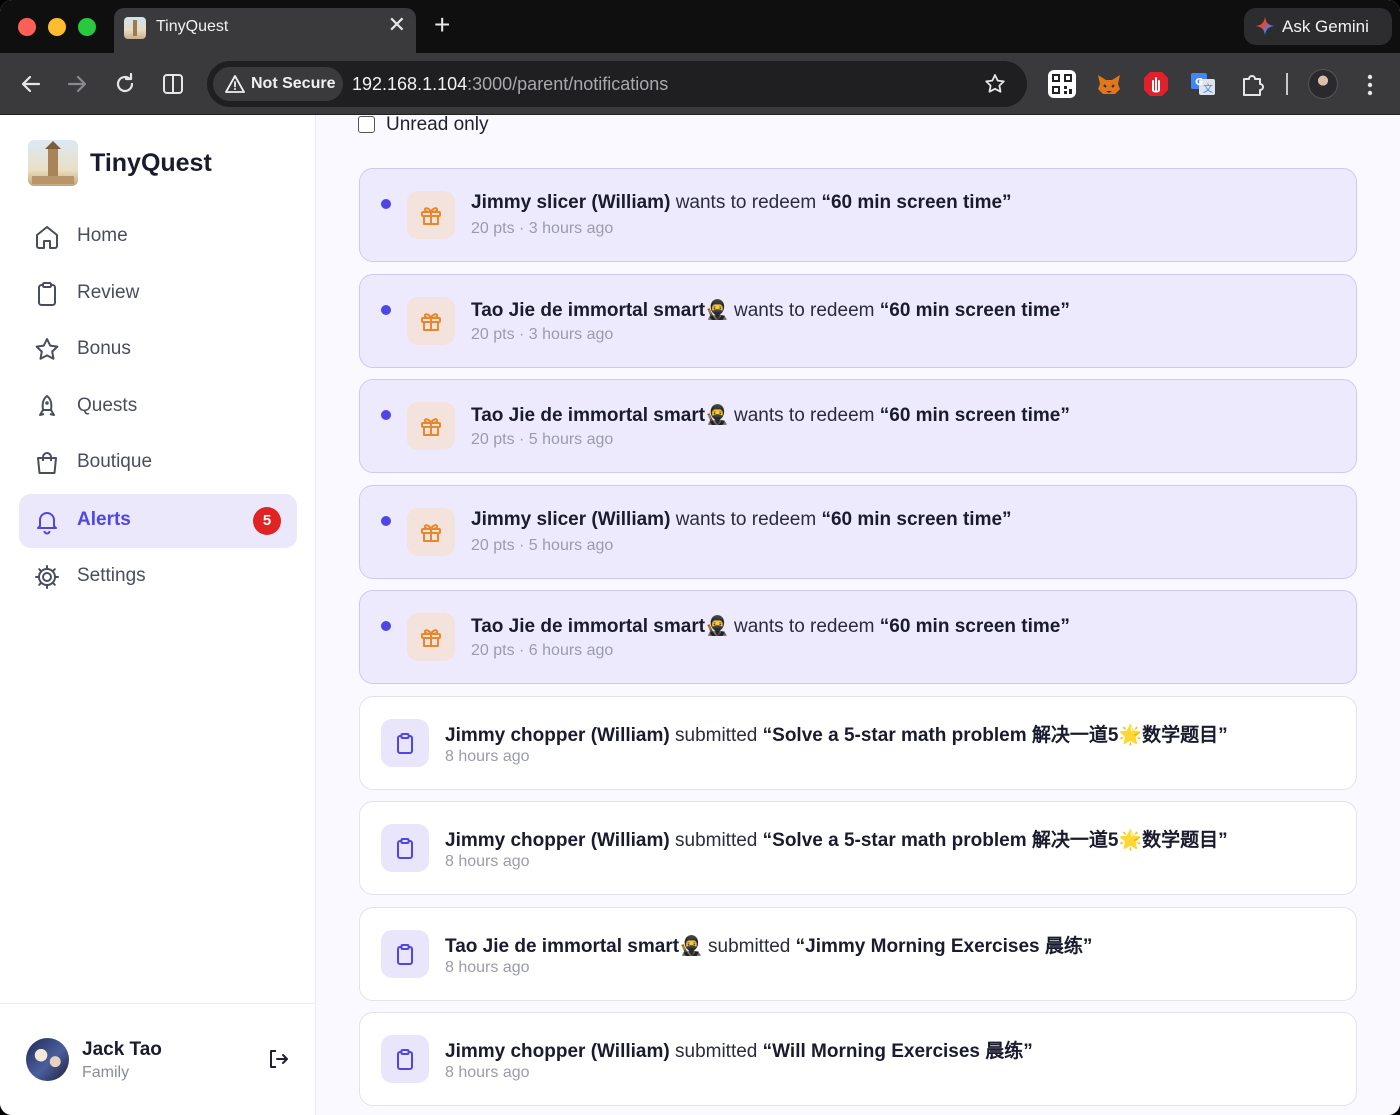 The width and height of the screenshot is (1400, 1115). What do you see at coordinates (235, 84) in the screenshot?
I see `warning-icon` at bounding box center [235, 84].